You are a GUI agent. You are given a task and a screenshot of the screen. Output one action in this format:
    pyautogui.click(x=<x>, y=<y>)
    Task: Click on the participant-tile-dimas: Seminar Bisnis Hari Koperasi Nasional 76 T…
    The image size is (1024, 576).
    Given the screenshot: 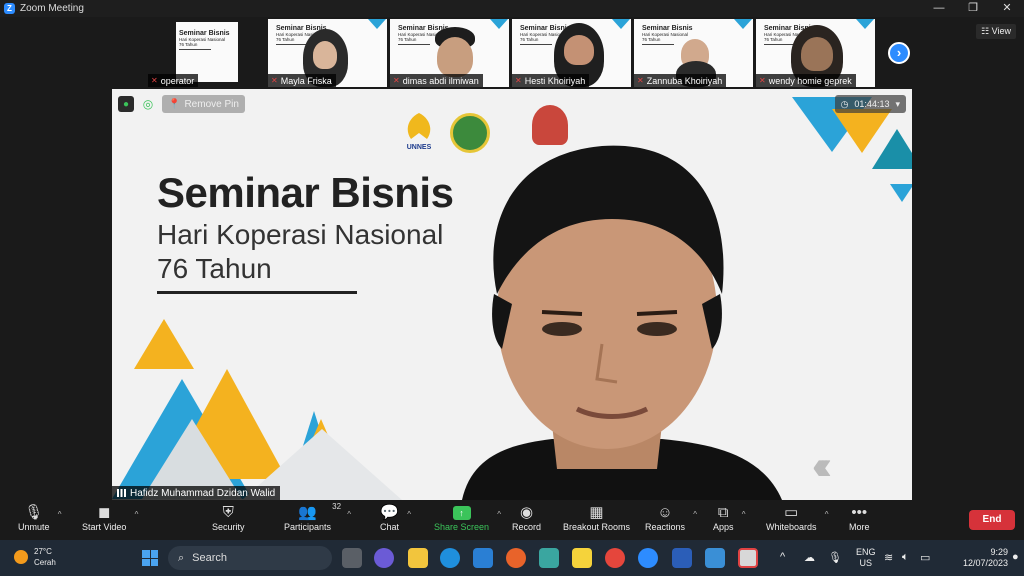 What is the action you would take?
    pyautogui.click(x=449, y=53)
    